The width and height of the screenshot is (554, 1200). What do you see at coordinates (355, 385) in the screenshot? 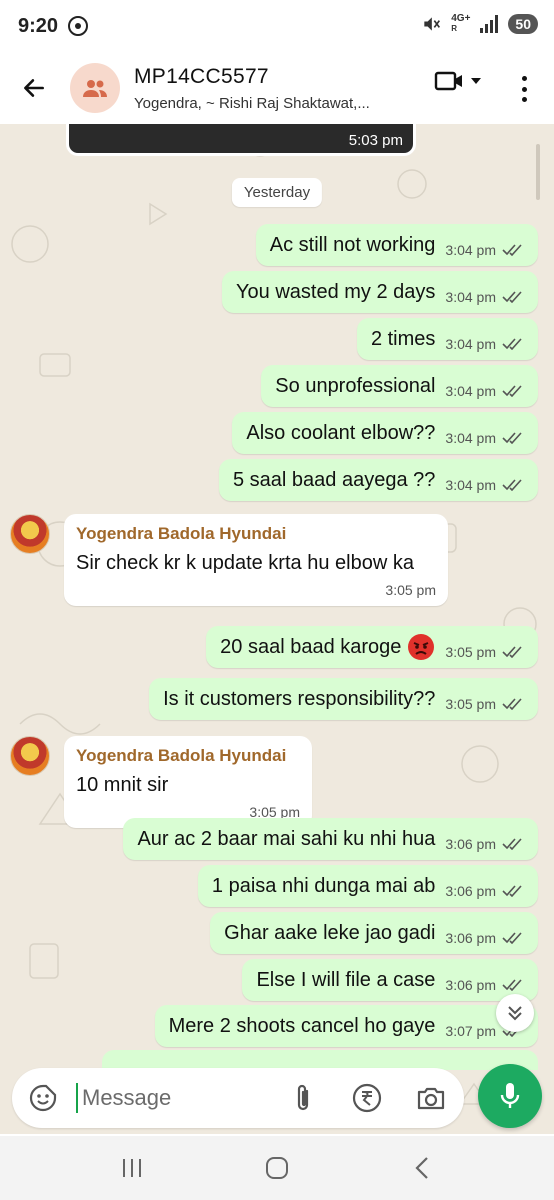
I see `message-text: So unprofessional` at bounding box center [355, 385].